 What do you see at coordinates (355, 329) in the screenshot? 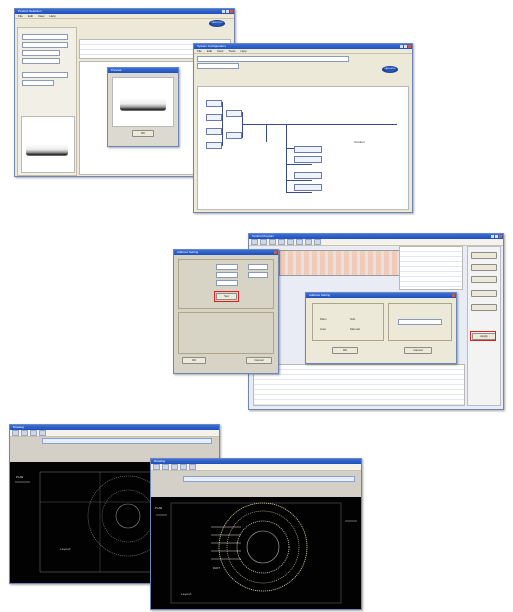
I see `option-manual-label: Manual` at bounding box center [355, 329].